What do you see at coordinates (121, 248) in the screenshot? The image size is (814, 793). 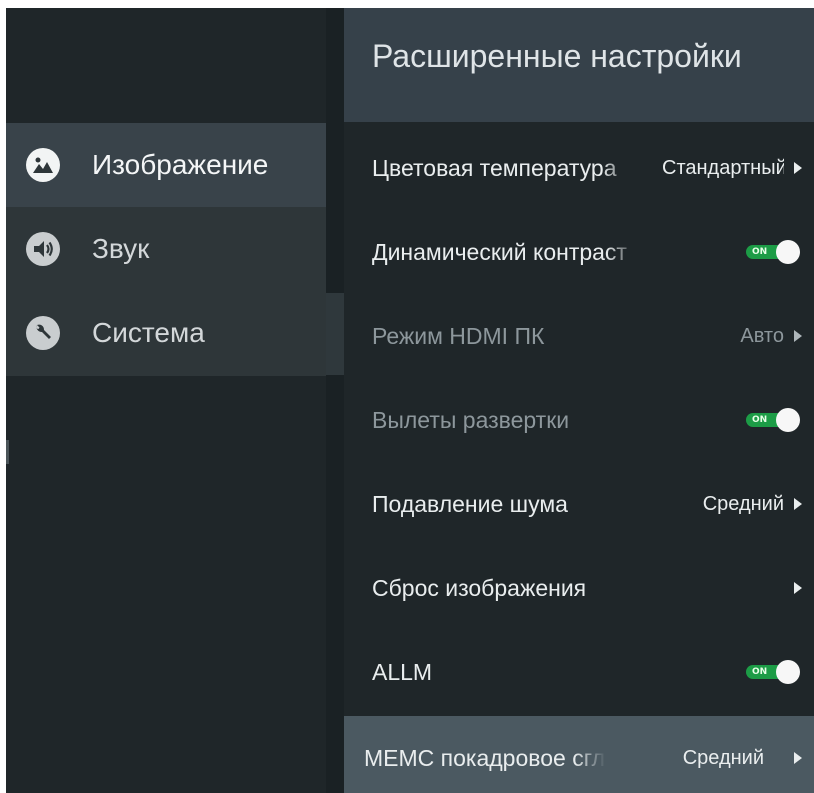 I see `sidebar-item-label: Звук` at bounding box center [121, 248].